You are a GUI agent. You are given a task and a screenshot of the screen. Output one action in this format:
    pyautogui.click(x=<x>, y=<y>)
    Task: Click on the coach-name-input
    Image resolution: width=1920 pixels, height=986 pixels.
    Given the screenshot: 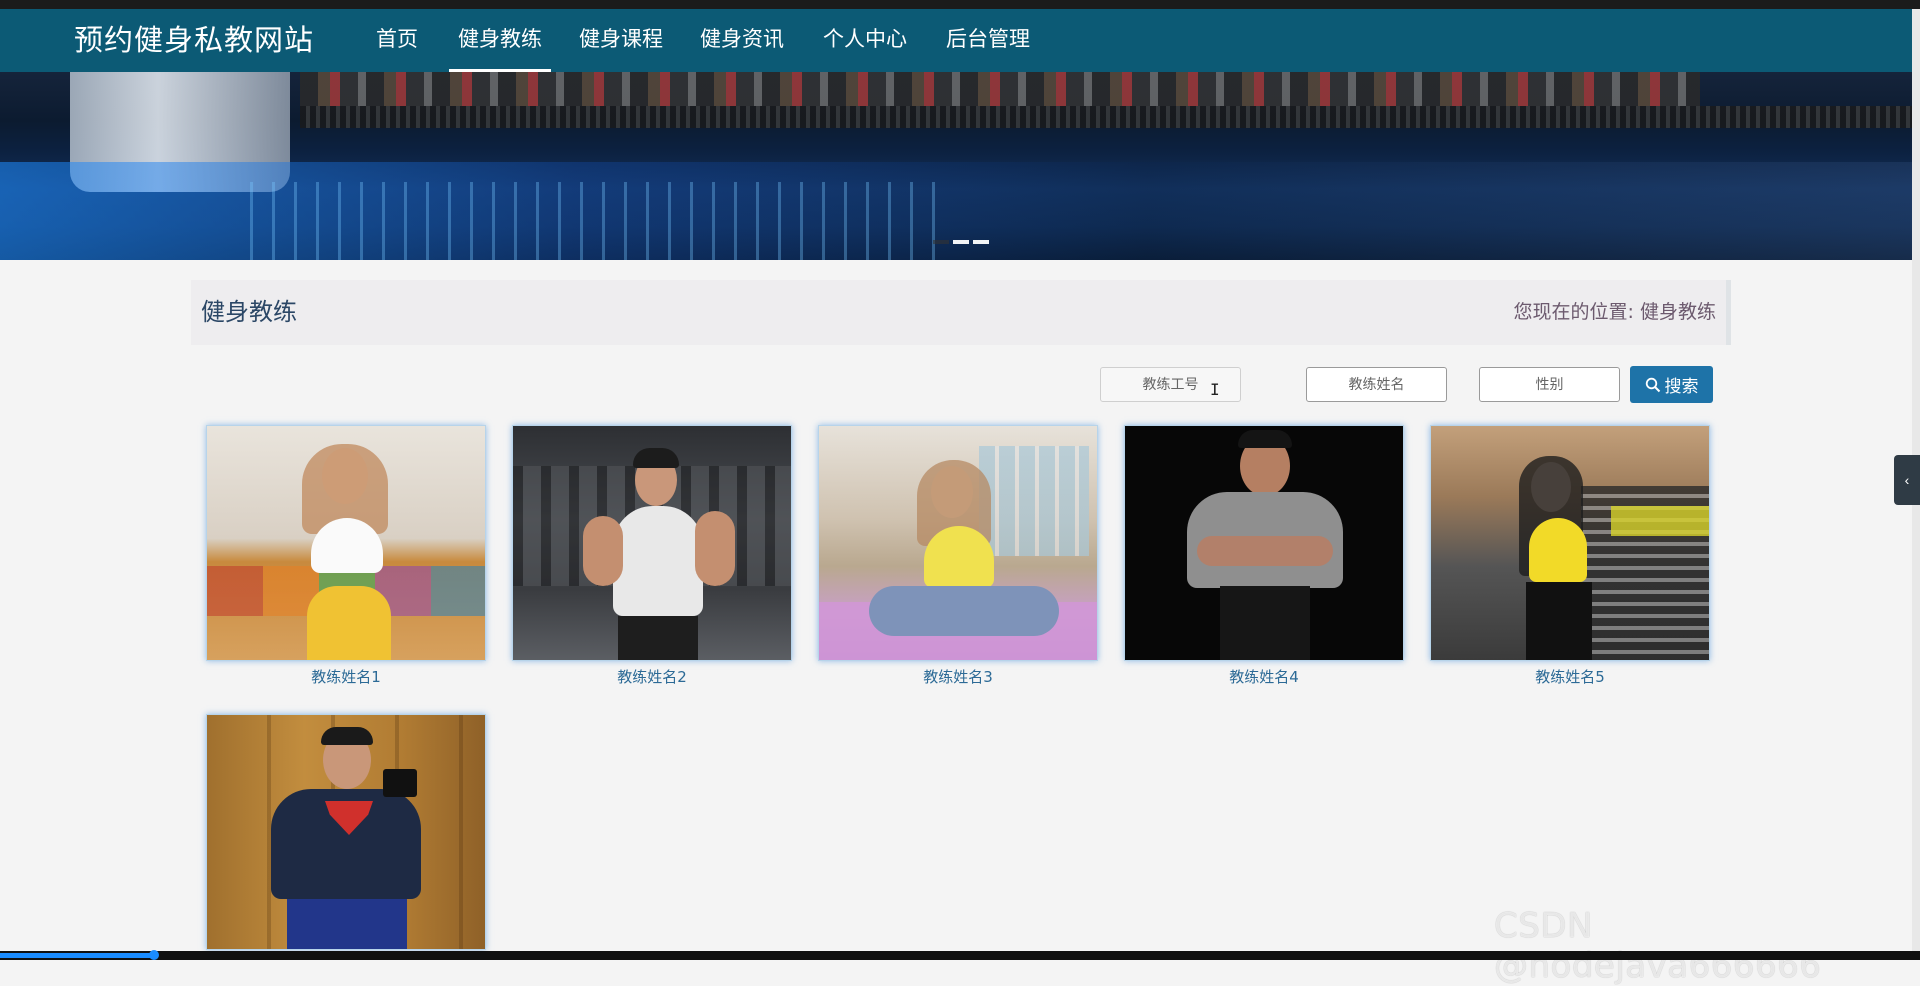 What is the action you would take?
    pyautogui.click(x=1376, y=384)
    